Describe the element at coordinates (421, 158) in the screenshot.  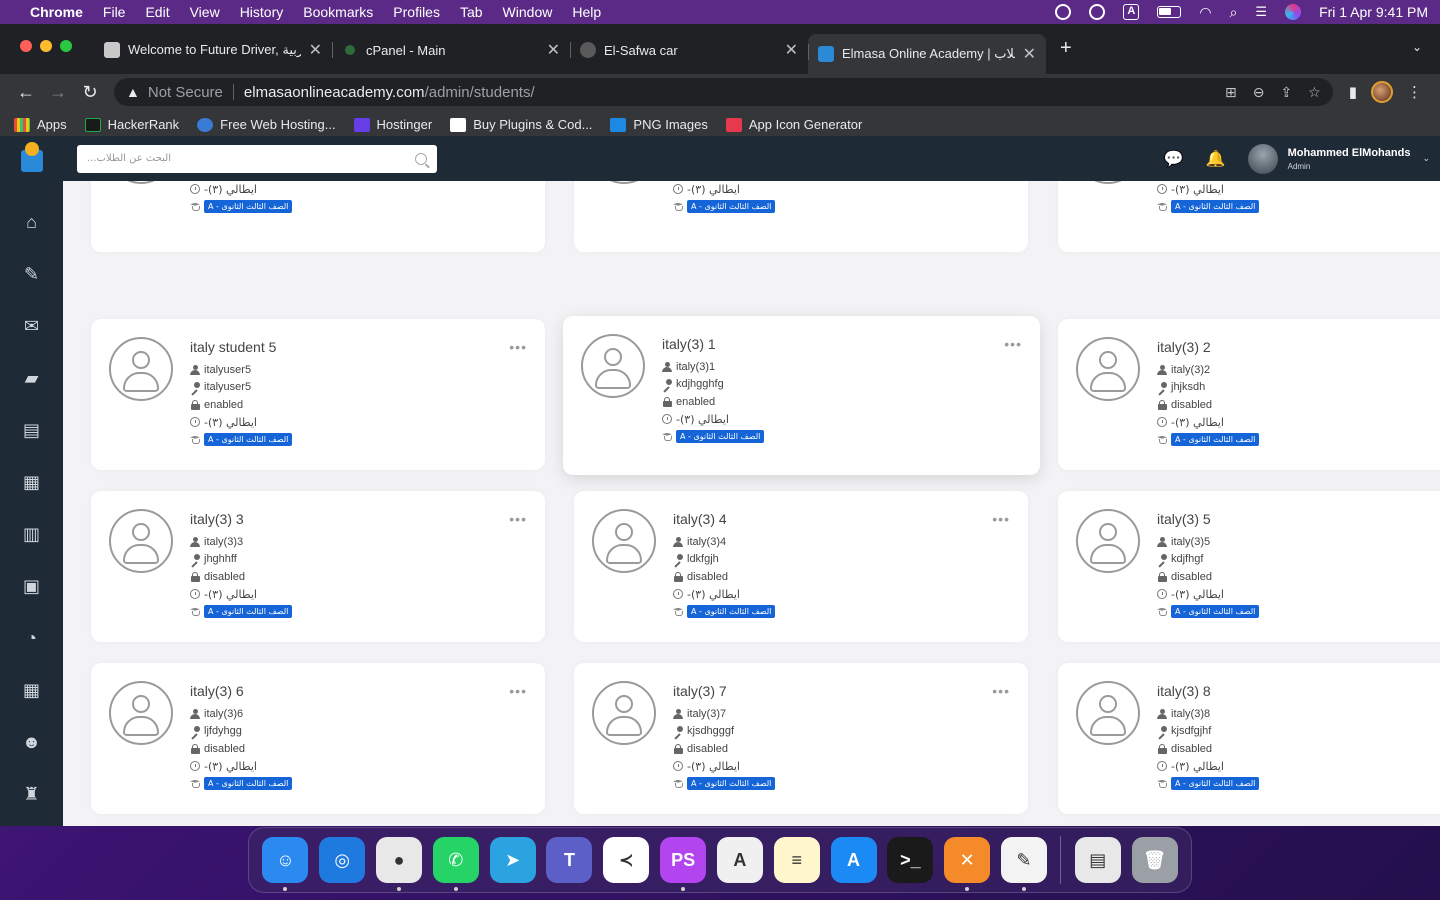
I see `search-icon` at that location.